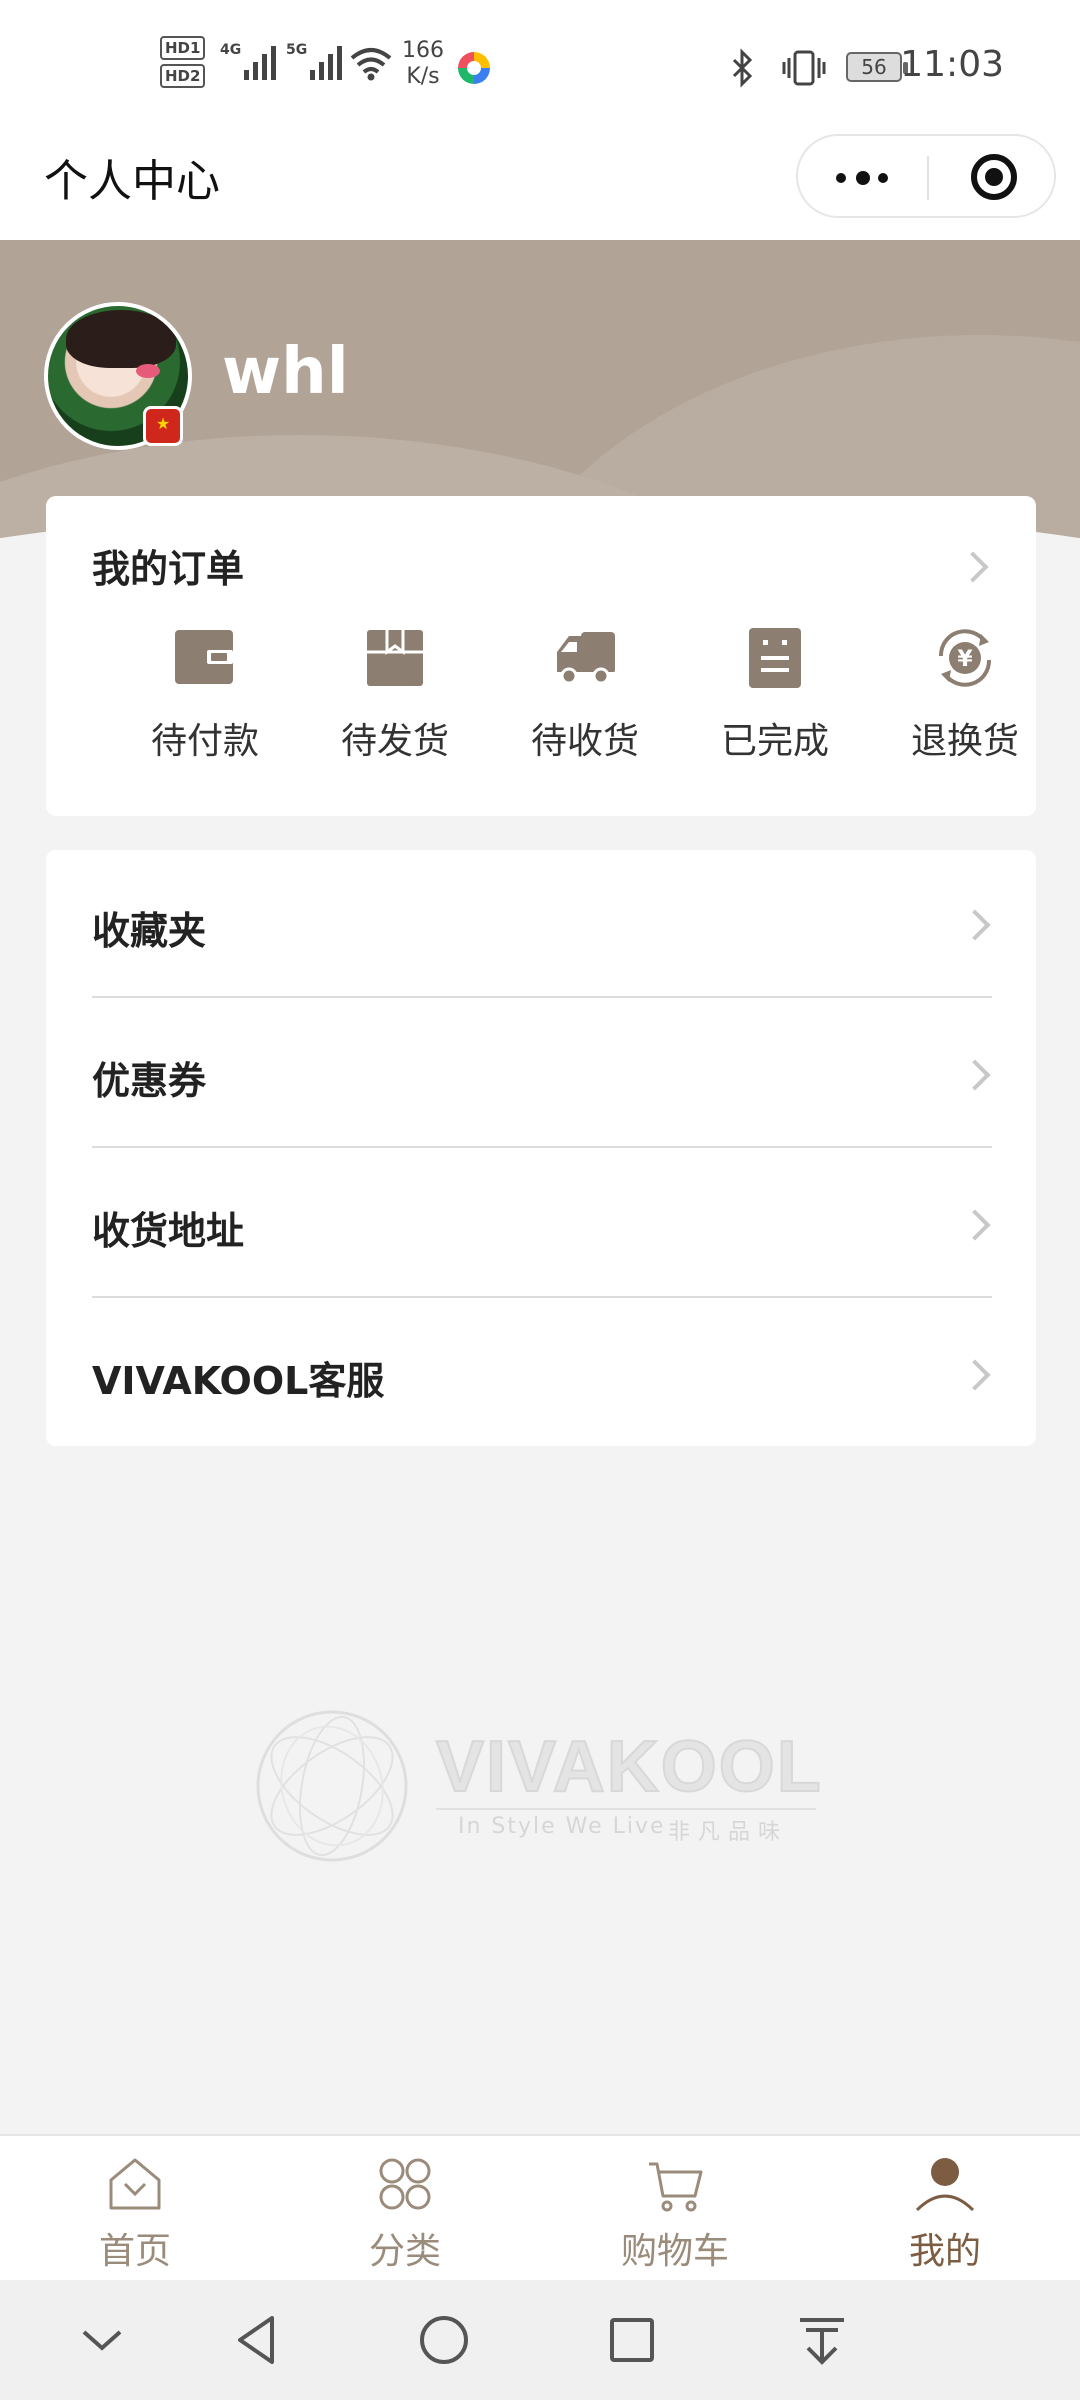 Image resolution: width=1080 pixels, height=2400 pixels. What do you see at coordinates (676, 2187) in the screenshot?
I see `cart-icon` at bounding box center [676, 2187].